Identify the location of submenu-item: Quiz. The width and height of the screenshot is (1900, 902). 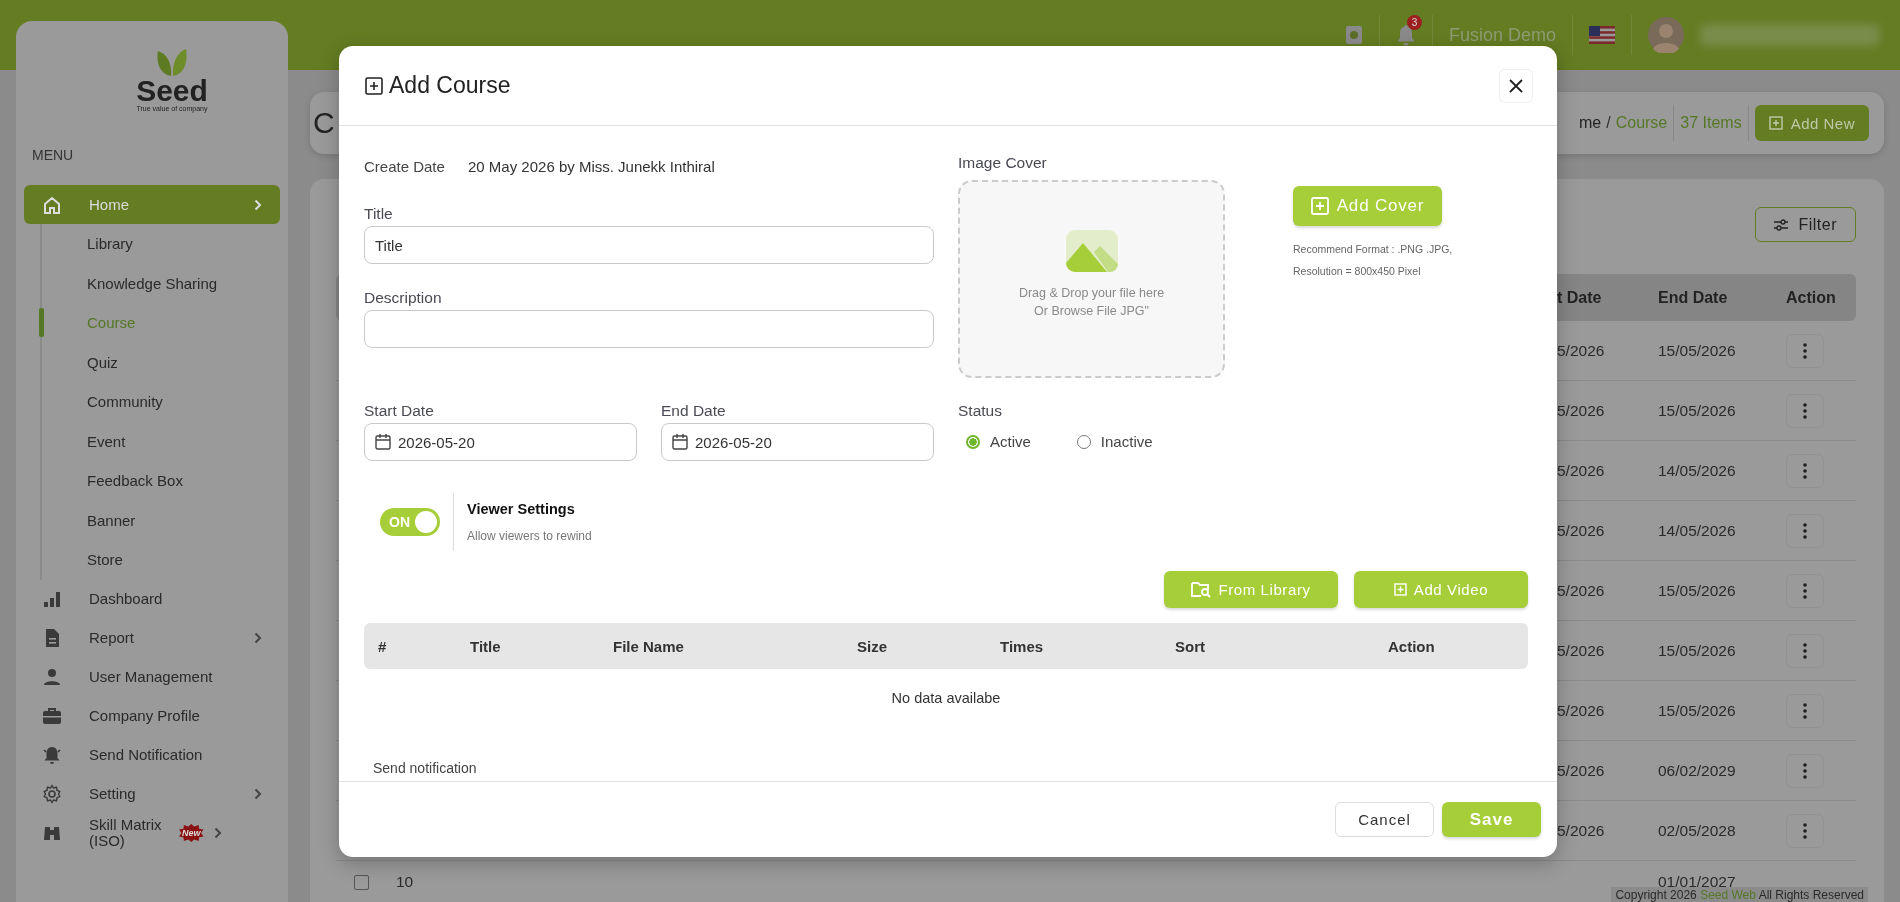
(102, 362).